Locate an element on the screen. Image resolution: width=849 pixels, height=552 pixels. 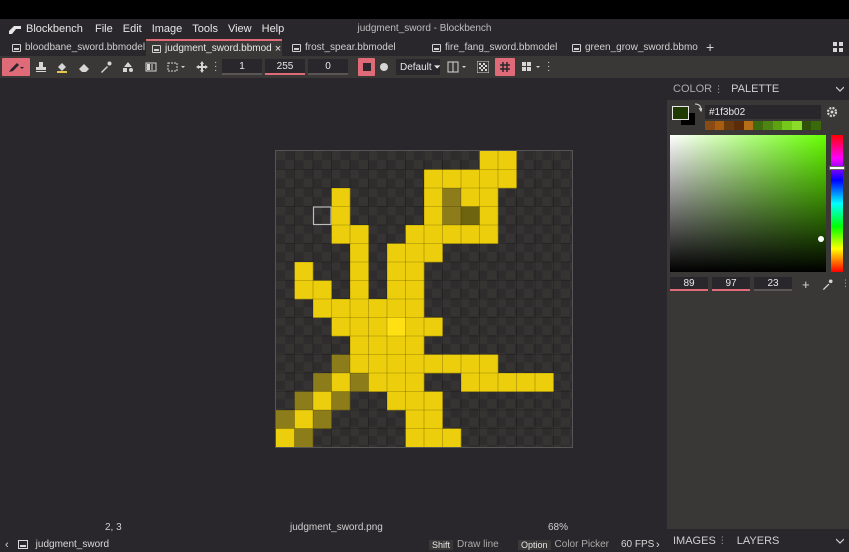
close-icon: × is located at coordinates (278, 49).